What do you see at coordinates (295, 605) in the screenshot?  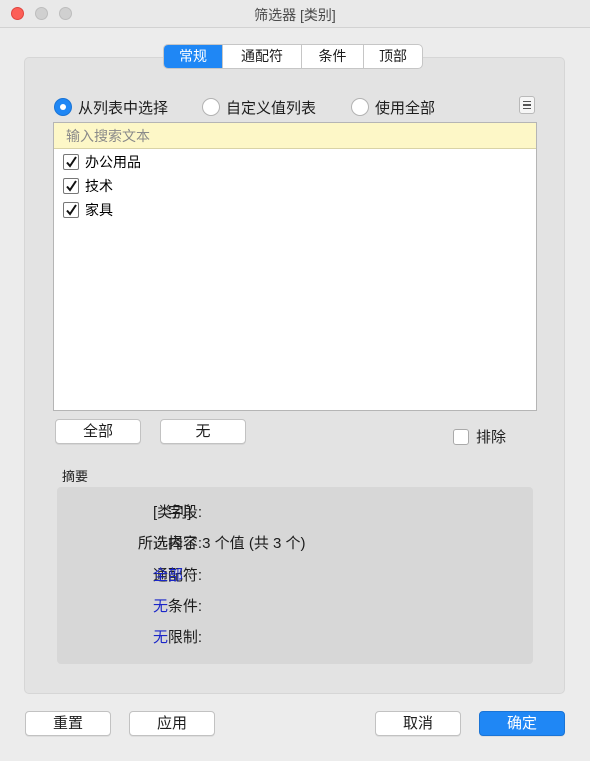 I see `summary-row-condition: 条件: 无` at bounding box center [295, 605].